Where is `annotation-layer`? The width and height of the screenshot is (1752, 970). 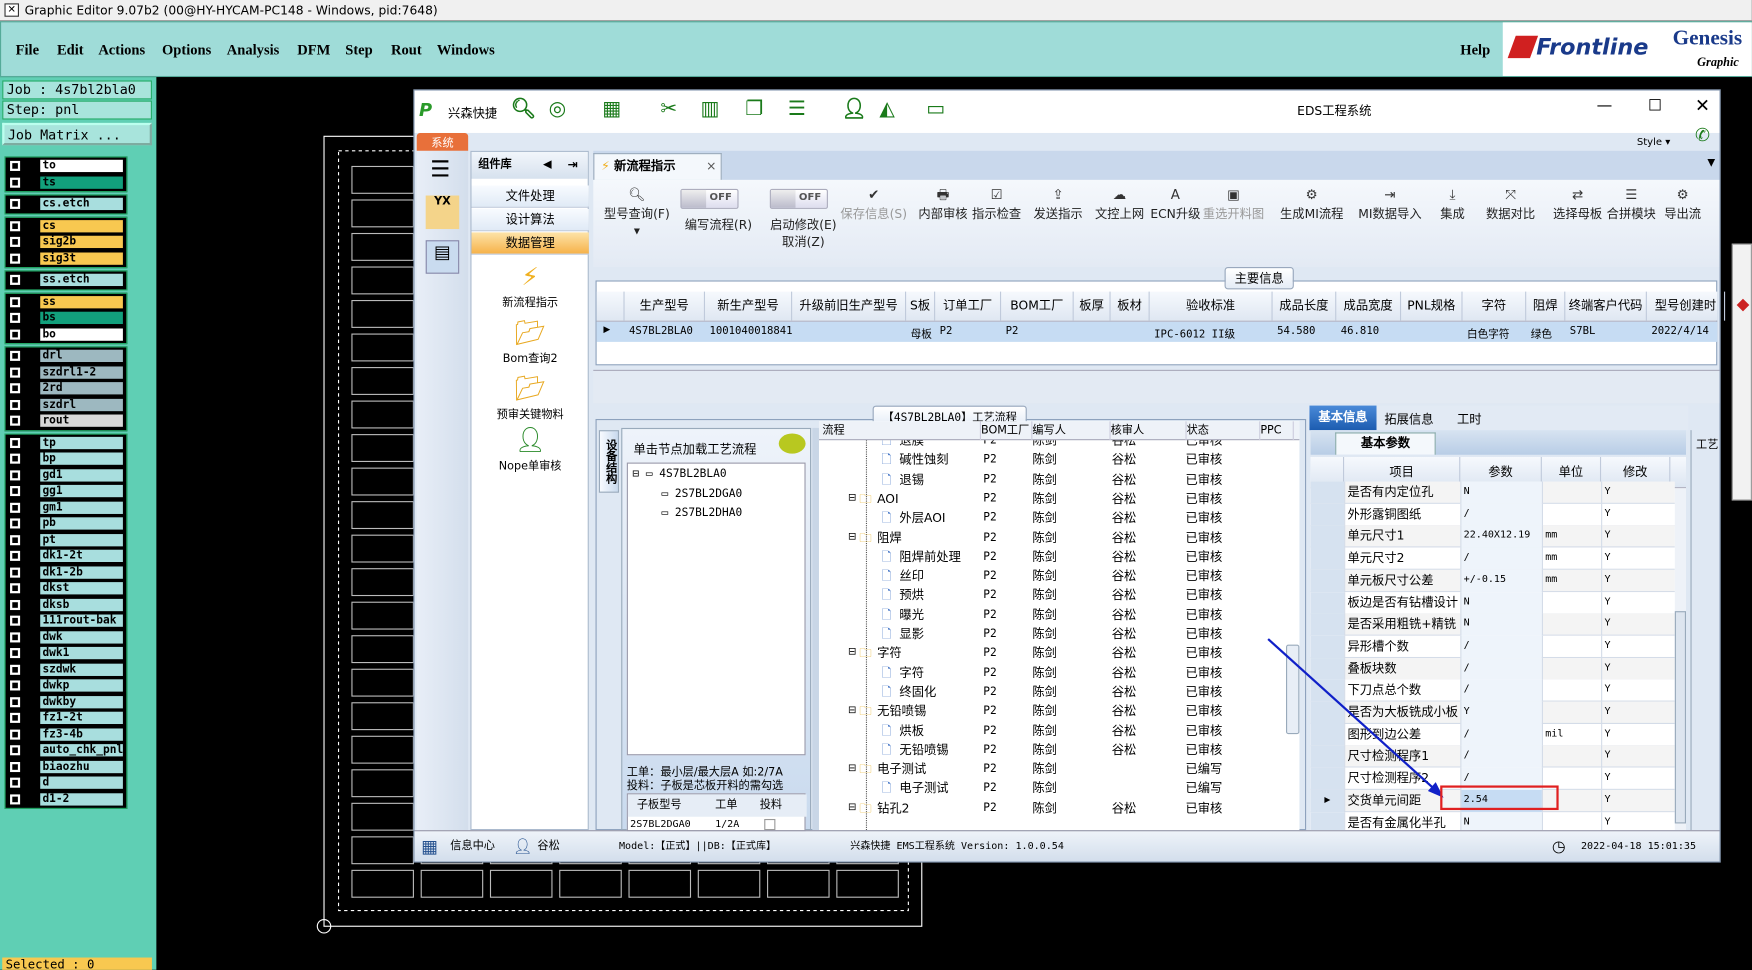 annotation-layer is located at coordinates (1413, 724).